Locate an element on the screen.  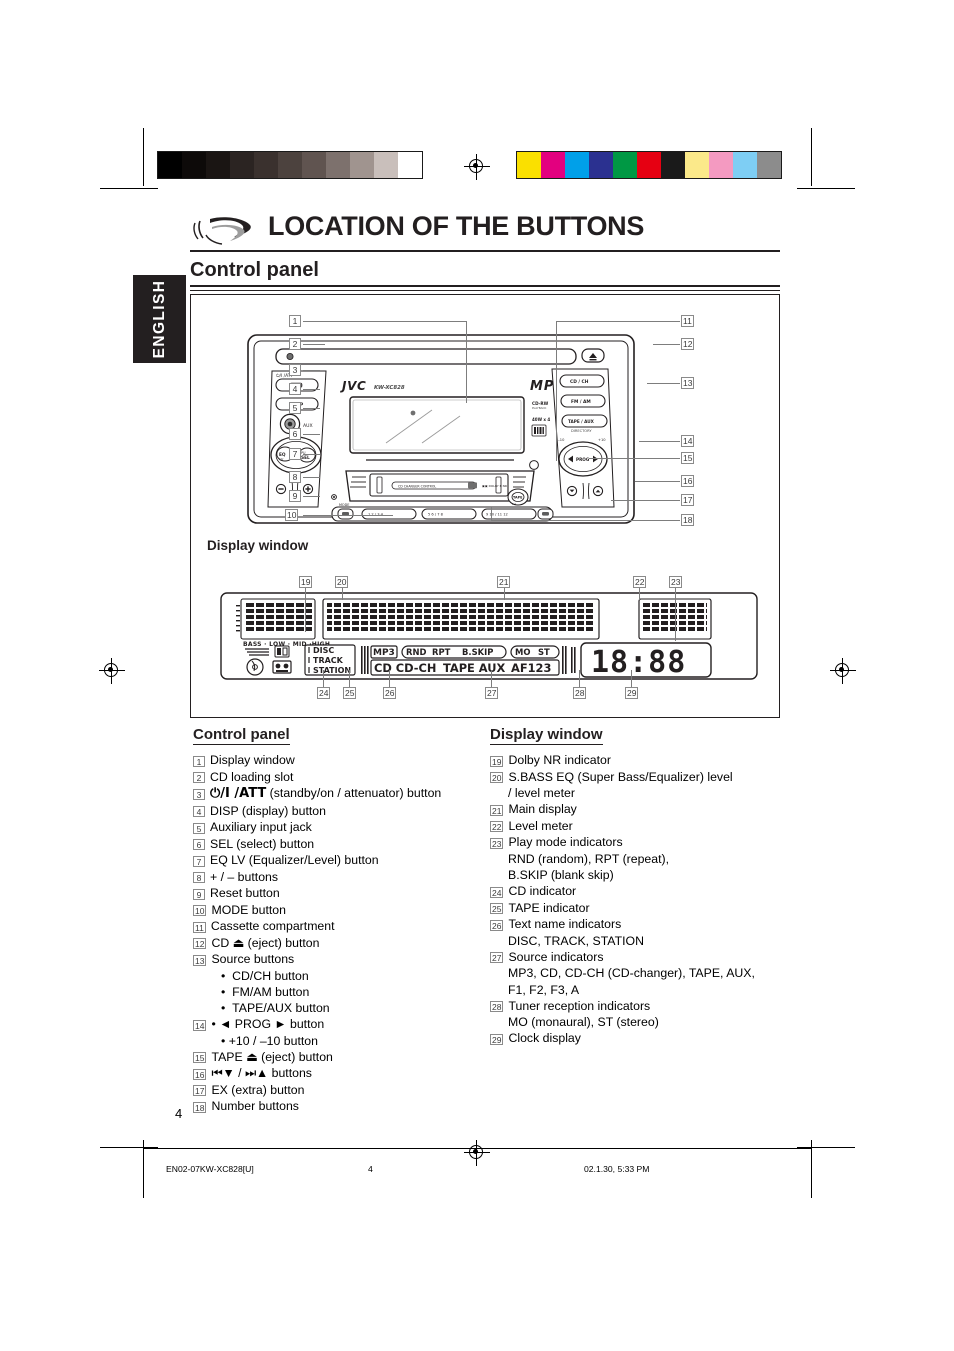
legend-label: DISP (display) button is located at coordinates (268, 810).